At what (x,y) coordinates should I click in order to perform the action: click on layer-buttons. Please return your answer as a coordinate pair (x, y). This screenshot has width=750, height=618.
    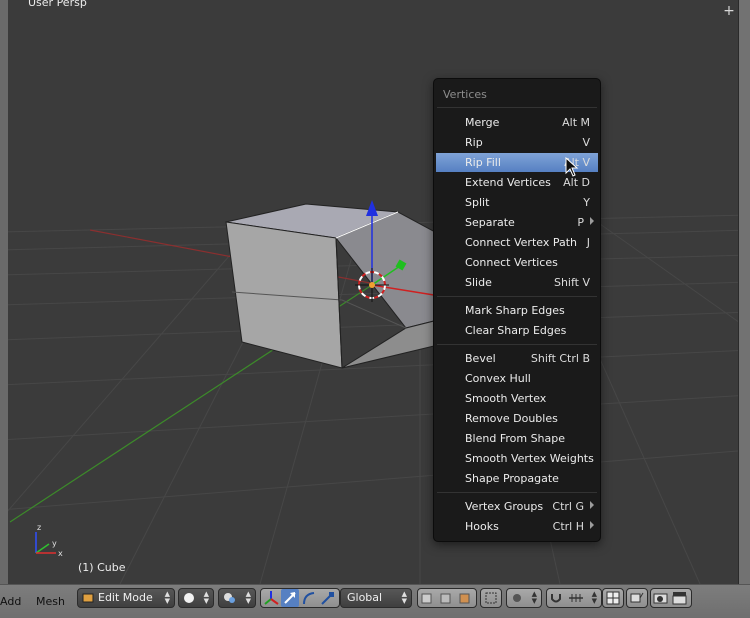
    Looking at the image, I should click on (447, 598).